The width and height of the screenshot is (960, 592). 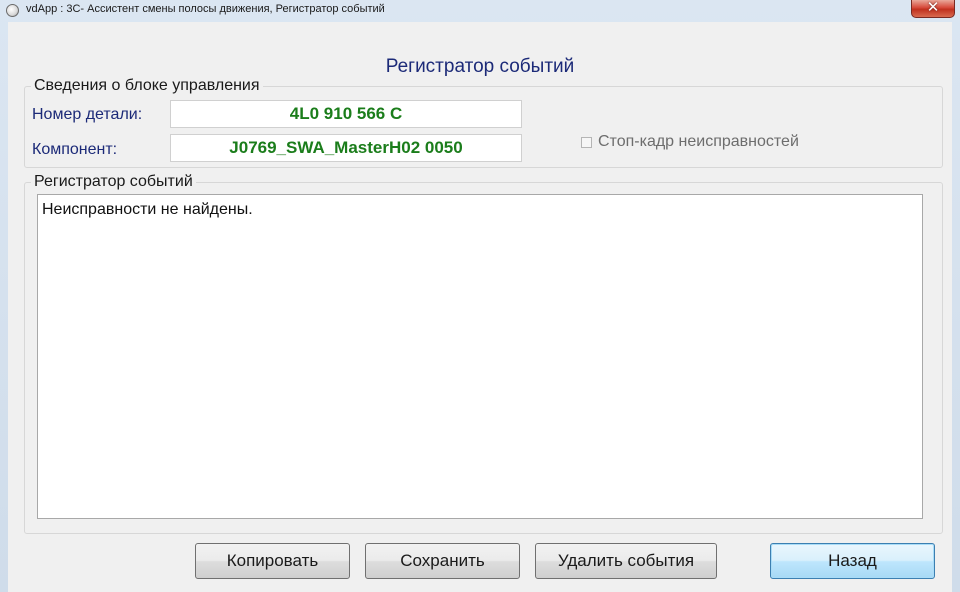 I want to click on component-field: J0769_SWA_MasterH02 0050, so click(x=346, y=148).